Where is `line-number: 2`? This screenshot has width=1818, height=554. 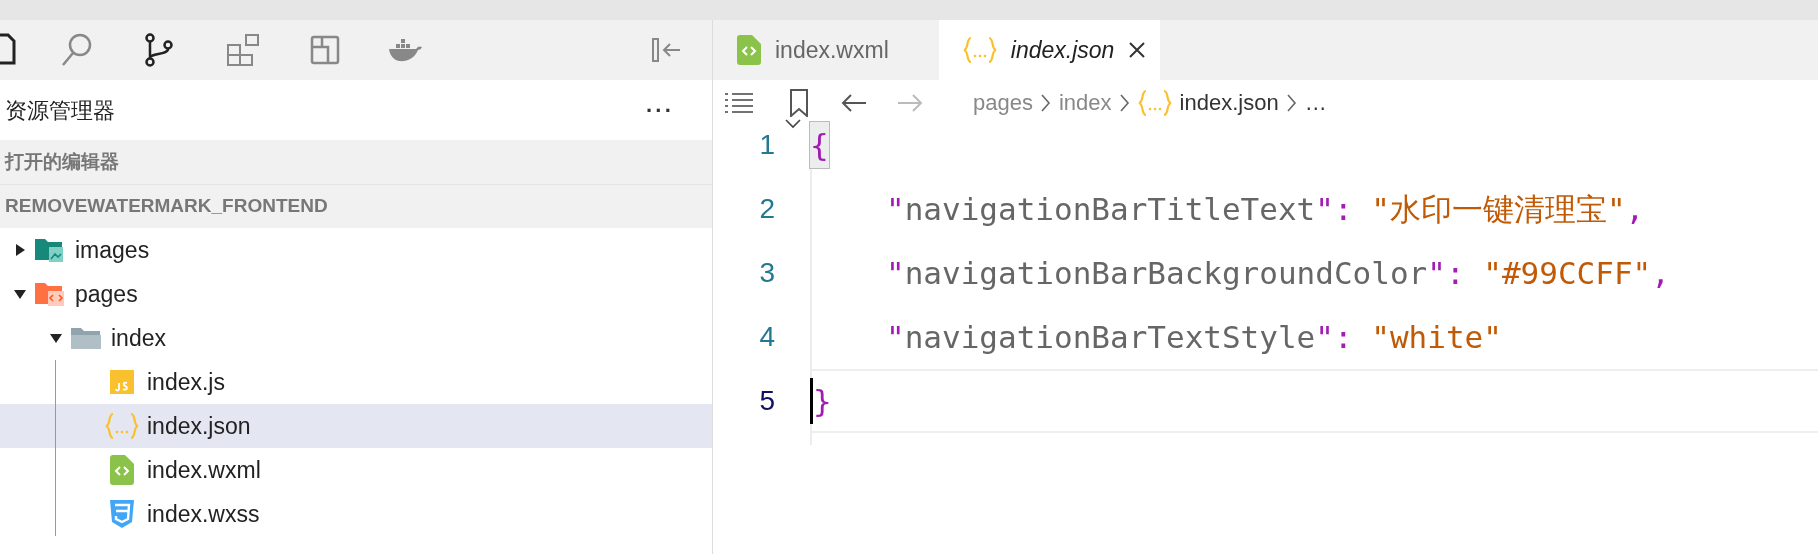 line-number: 2 is located at coordinates (766, 209).